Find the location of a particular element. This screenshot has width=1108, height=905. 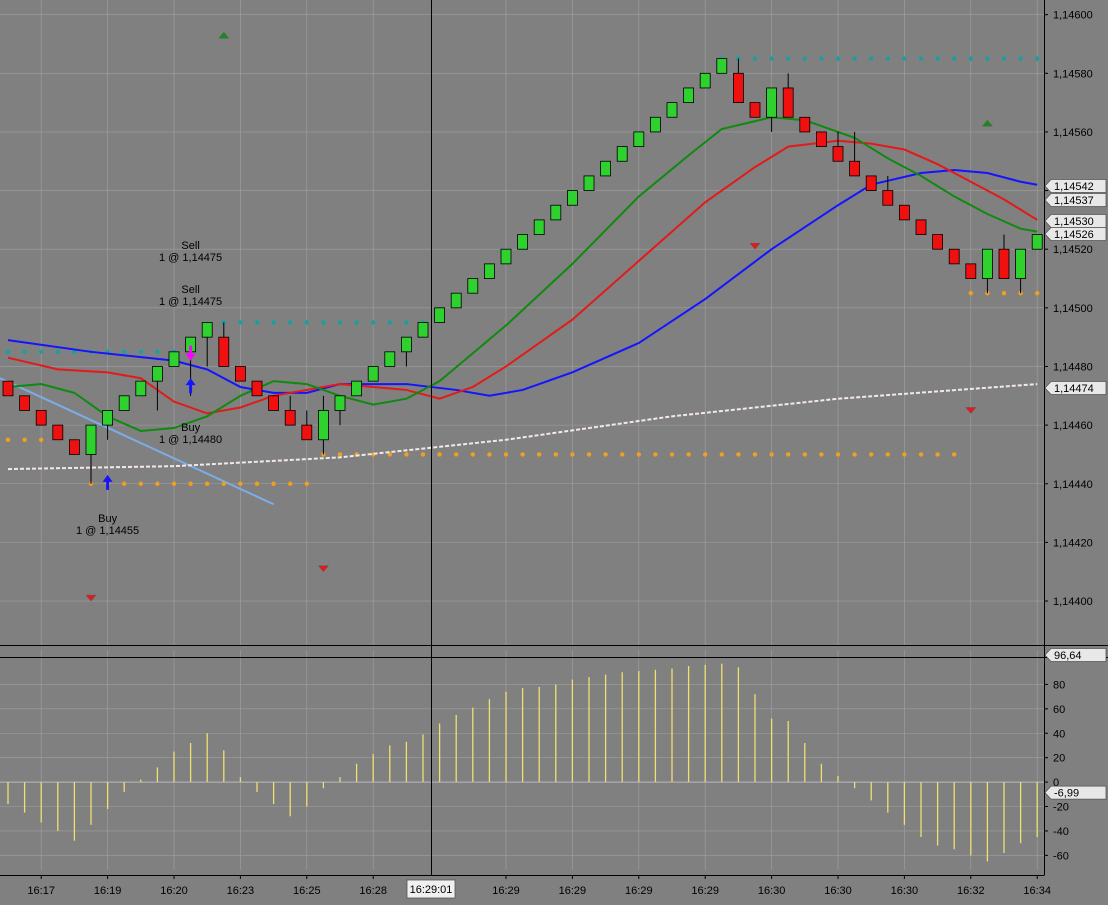

tag-label: 1,14474 is located at coordinates (1074, 389).